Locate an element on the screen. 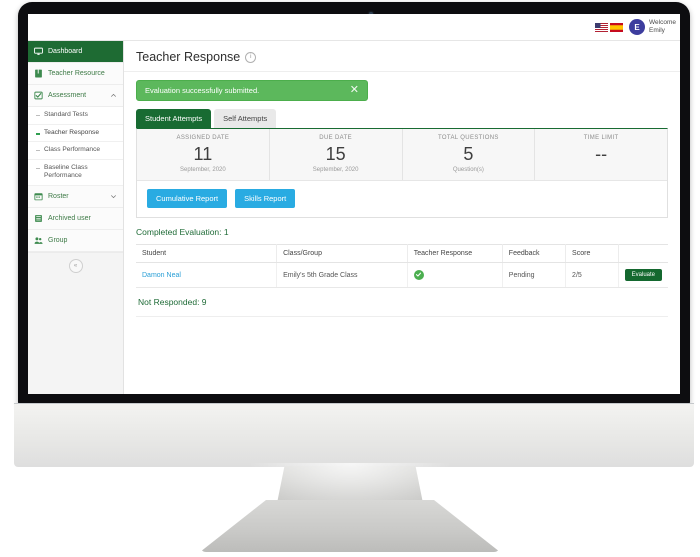 The image size is (700, 557). sidebar-item-label: Dashboard is located at coordinates (65, 51).